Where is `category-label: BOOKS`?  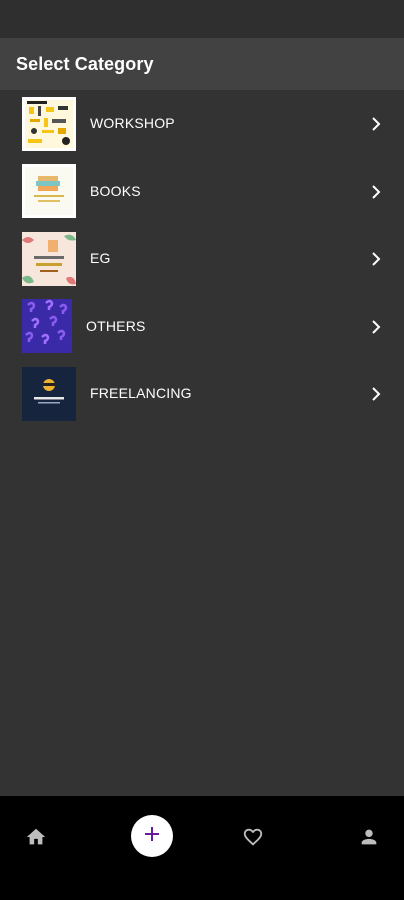 category-label: BOOKS is located at coordinates (115, 190).